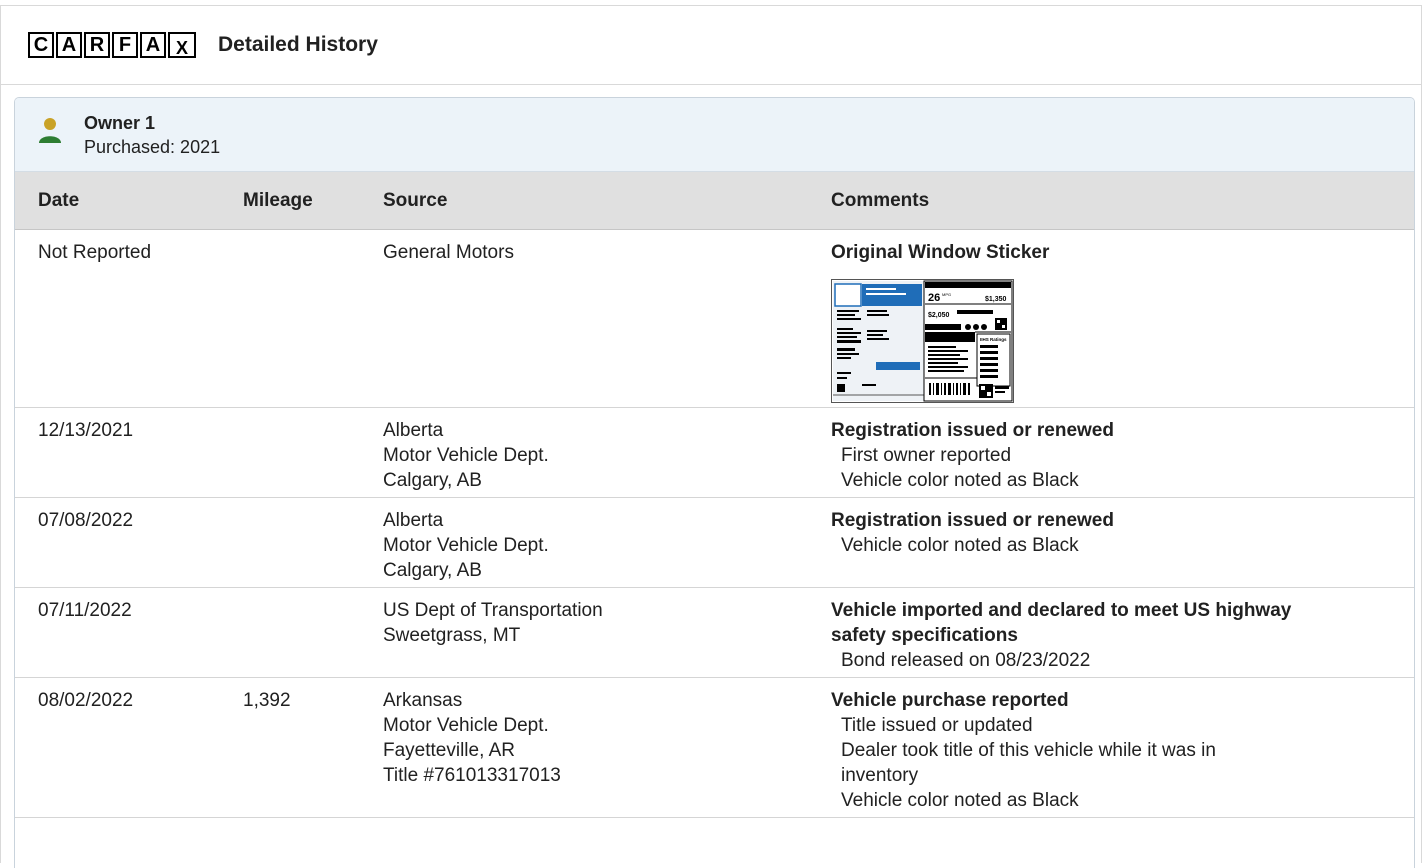  Describe the element at coordinates (607, 201) in the screenshot. I see `col-source-header: Source` at that location.